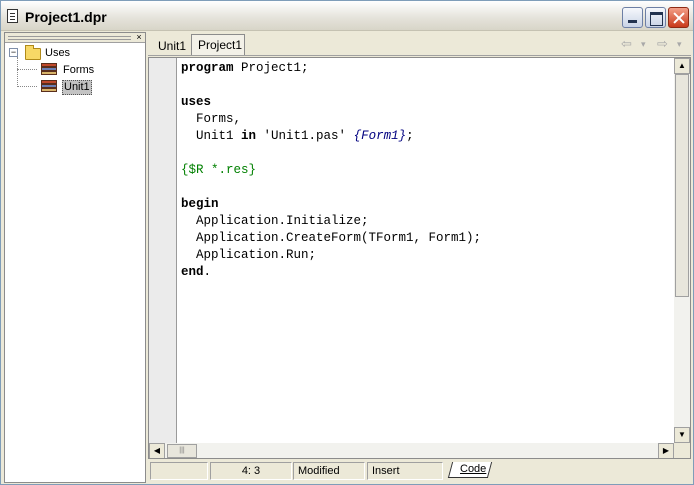 This screenshot has width=694, height=485. I want to click on code-line: Application.Run;, so click(331, 255).